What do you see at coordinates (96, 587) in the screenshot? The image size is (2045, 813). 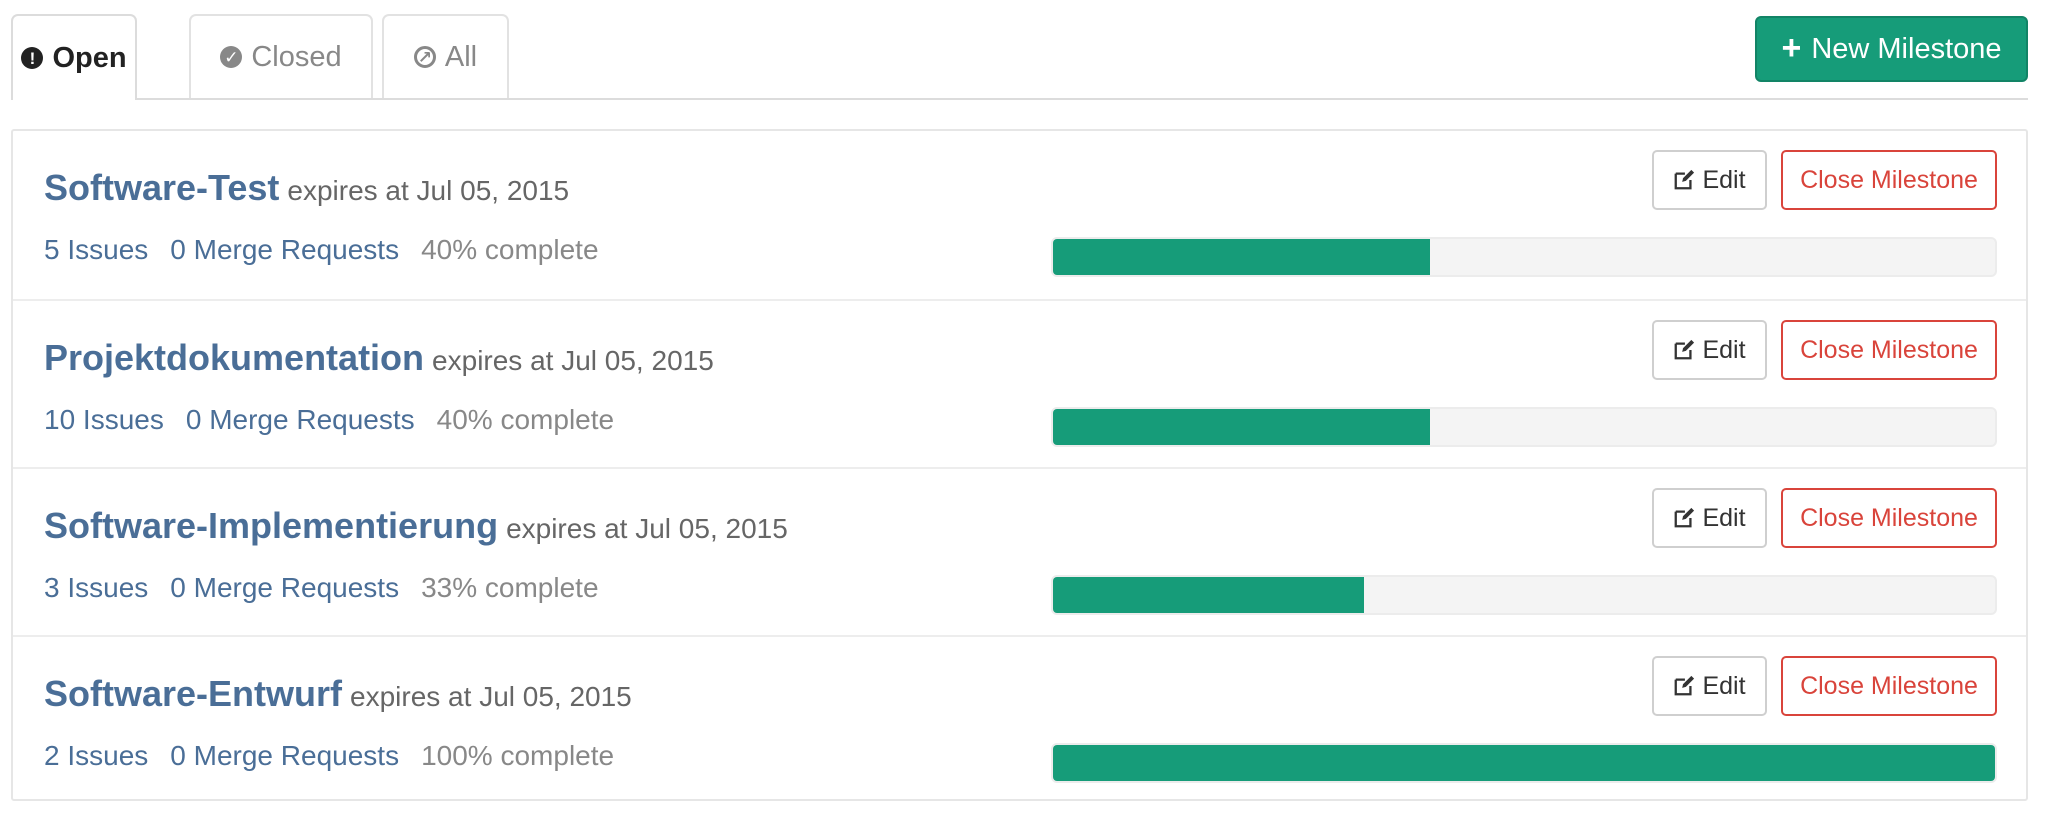 I see `issues-link: 3 Issues` at bounding box center [96, 587].